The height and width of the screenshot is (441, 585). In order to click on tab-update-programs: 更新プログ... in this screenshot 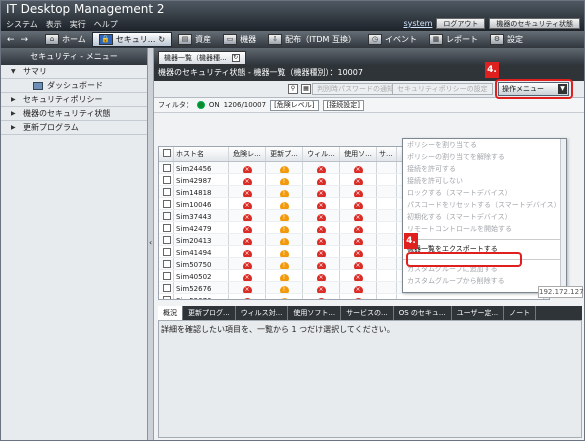, I will do `click(209, 313)`.